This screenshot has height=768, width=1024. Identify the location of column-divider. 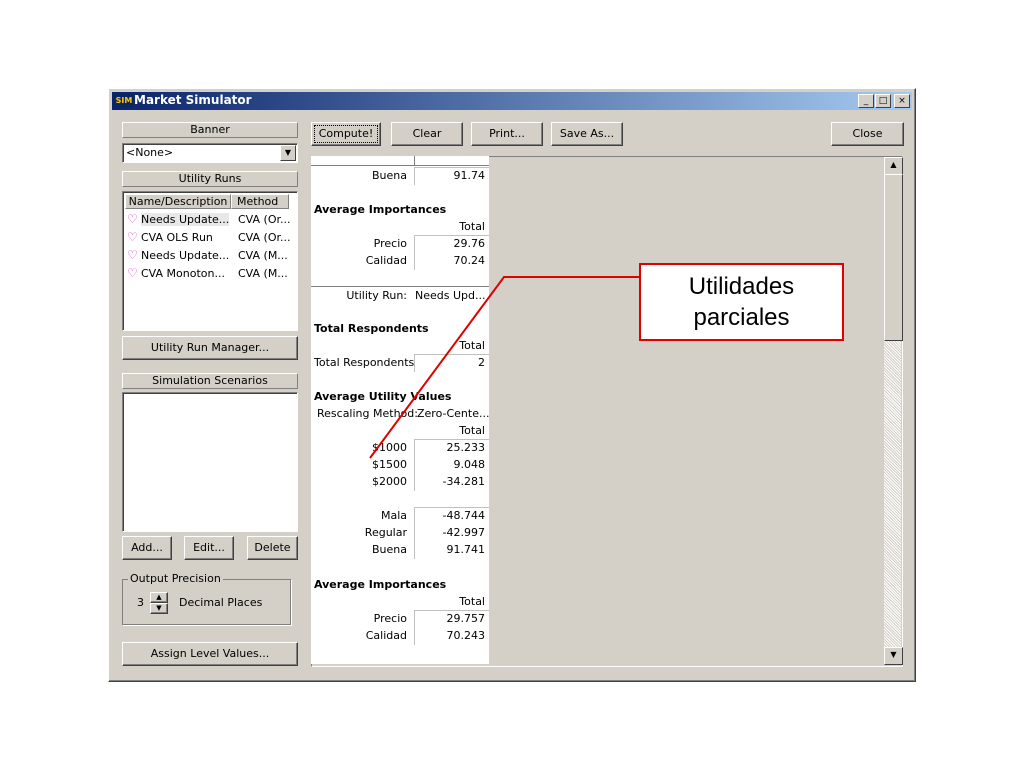
(414, 161).